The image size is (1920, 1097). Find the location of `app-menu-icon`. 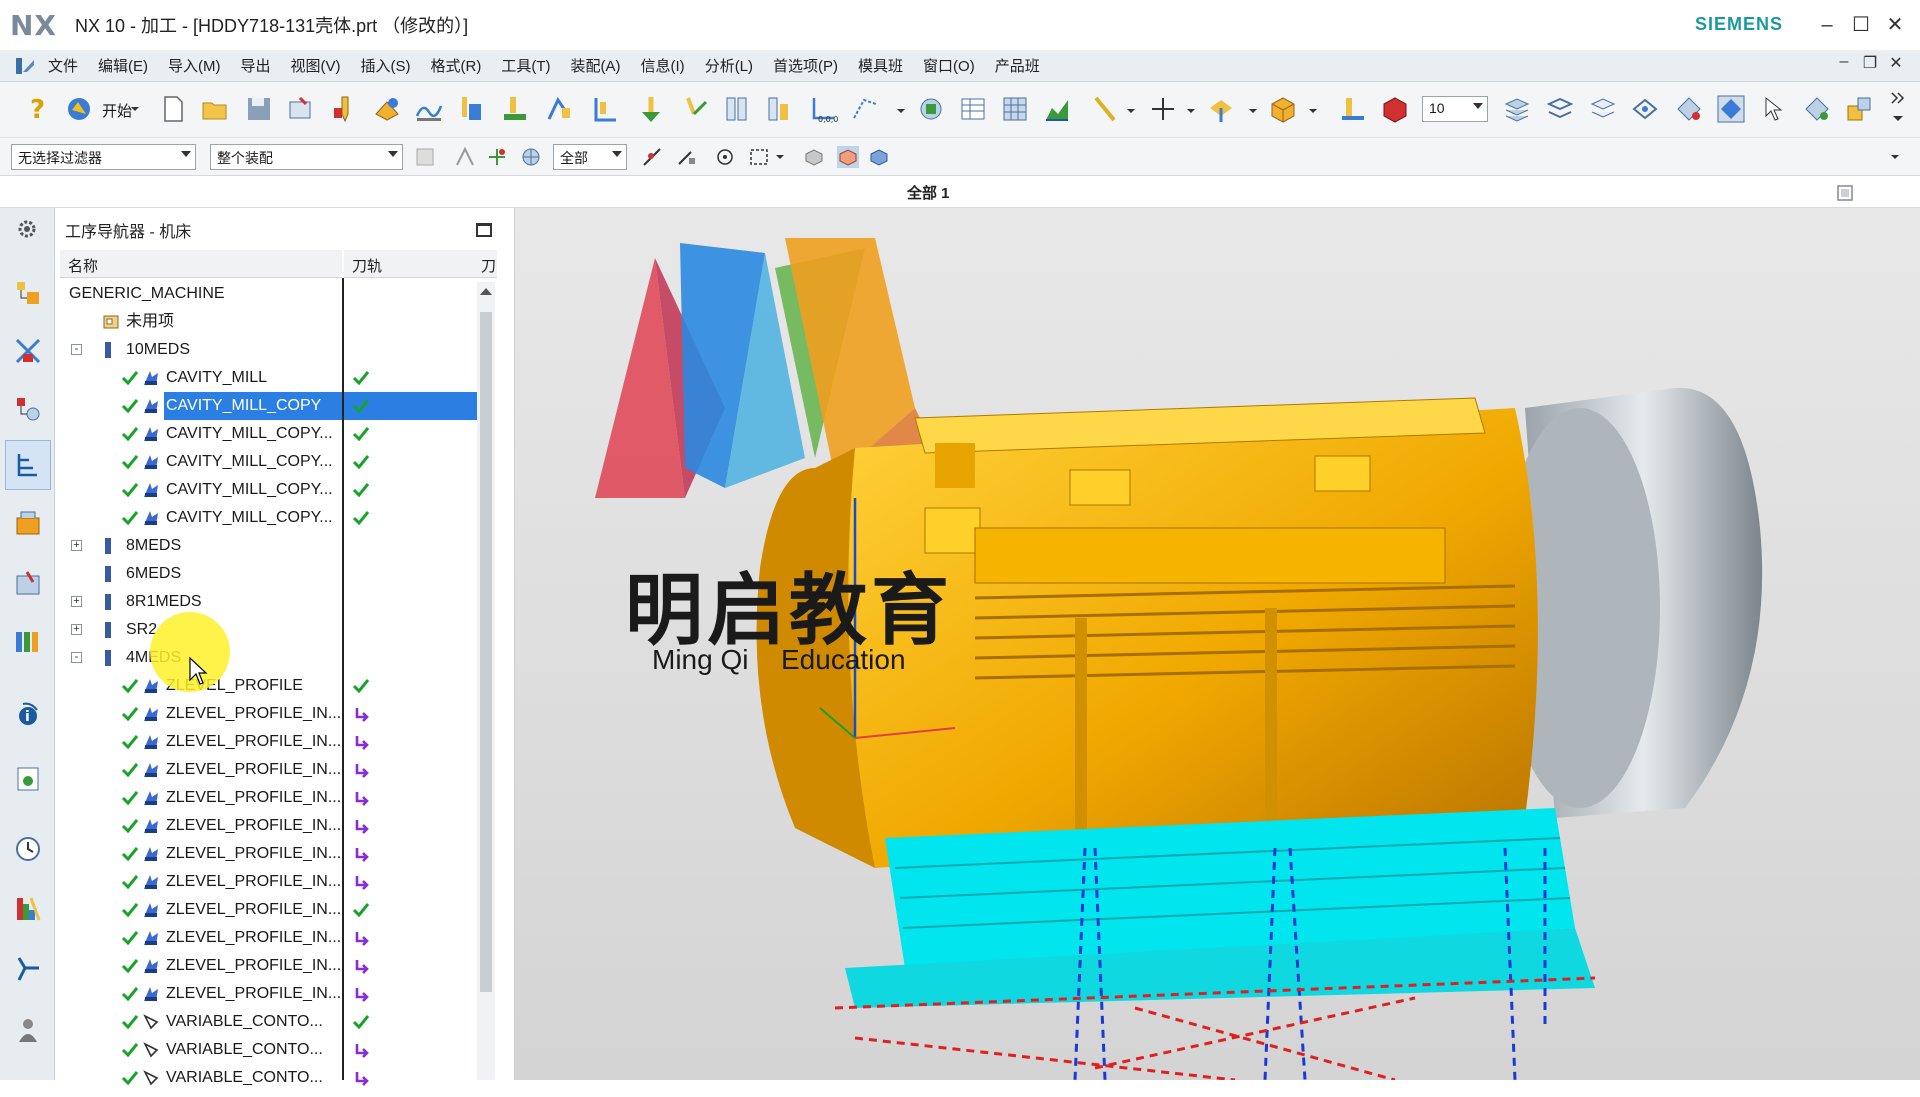

app-menu-icon is located at coordinates (25, 66).